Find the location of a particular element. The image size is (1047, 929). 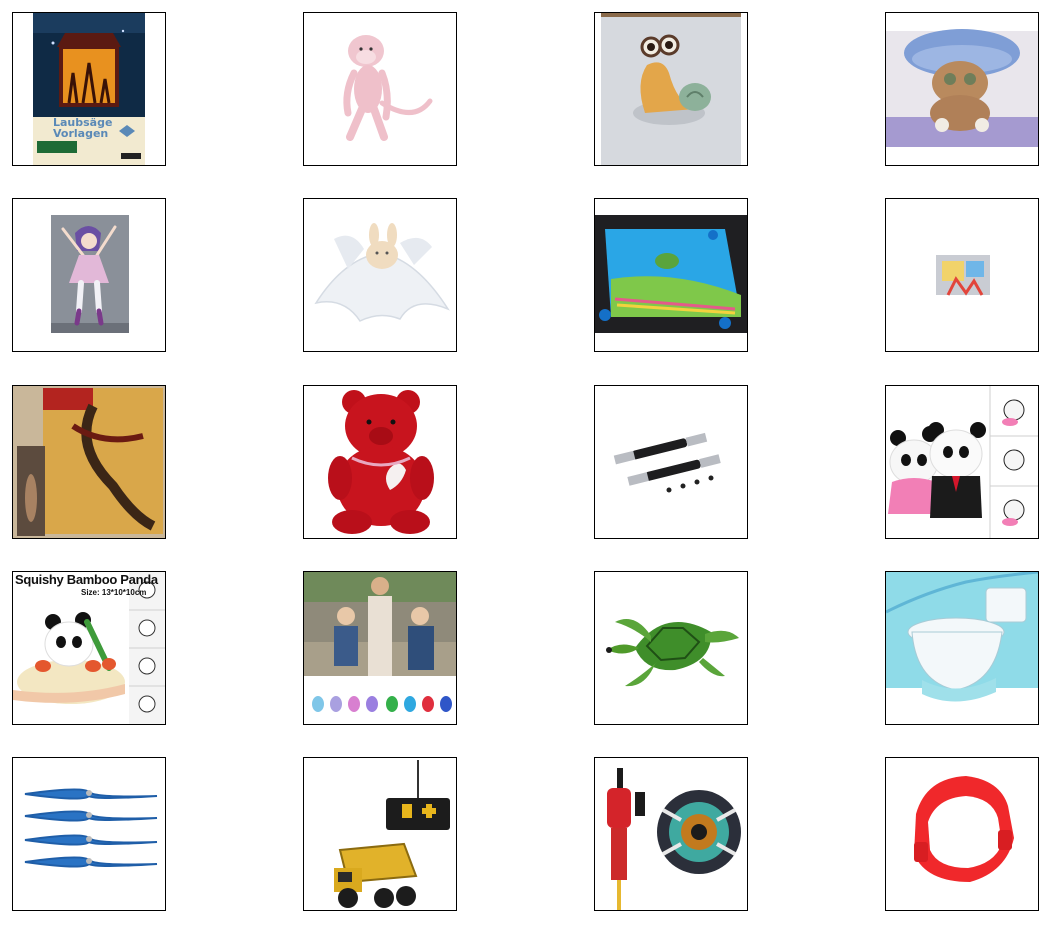

frog-comforter-image is located at coordinates (671, 274).